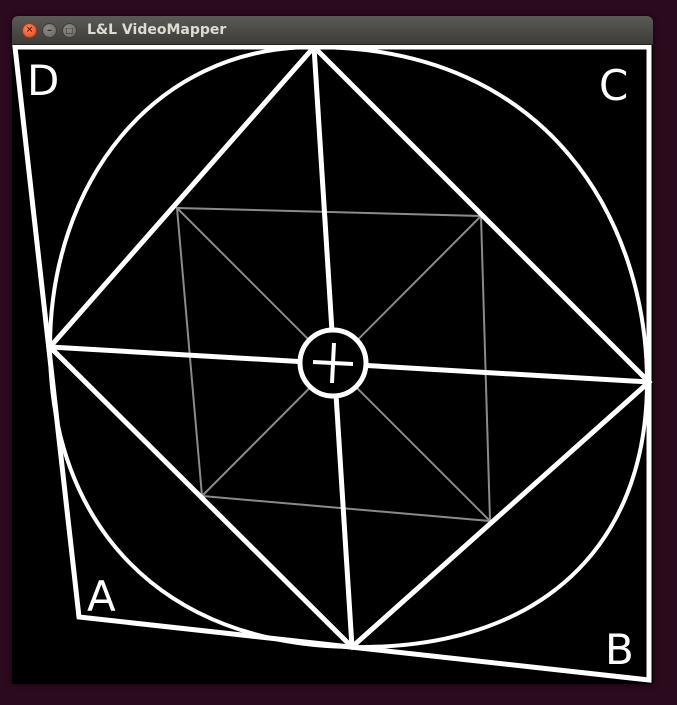  I want to click on corner-label-bottom-right: B, so click(619, 649).